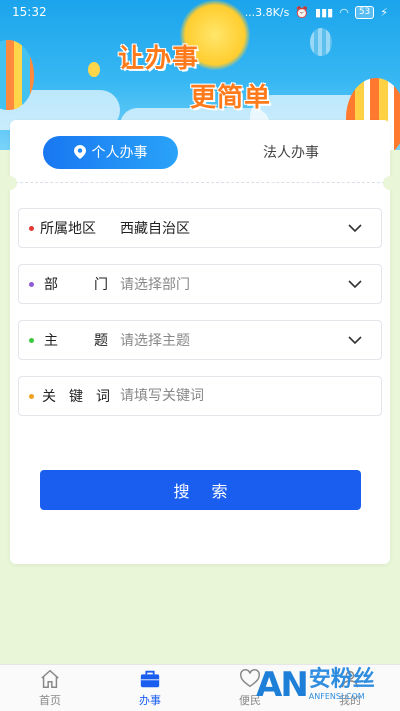 This screenshot has width=400, height=711. Describe the element at coordinates (231, 98) in the screenshot. I see `slogan-line-2: 更简单` at that location.